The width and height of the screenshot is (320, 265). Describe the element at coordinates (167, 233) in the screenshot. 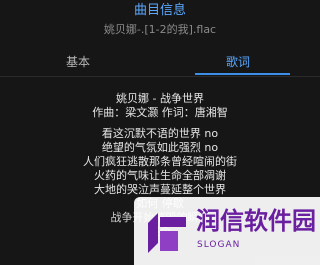

I see `watermark-logo-icon` at that location.